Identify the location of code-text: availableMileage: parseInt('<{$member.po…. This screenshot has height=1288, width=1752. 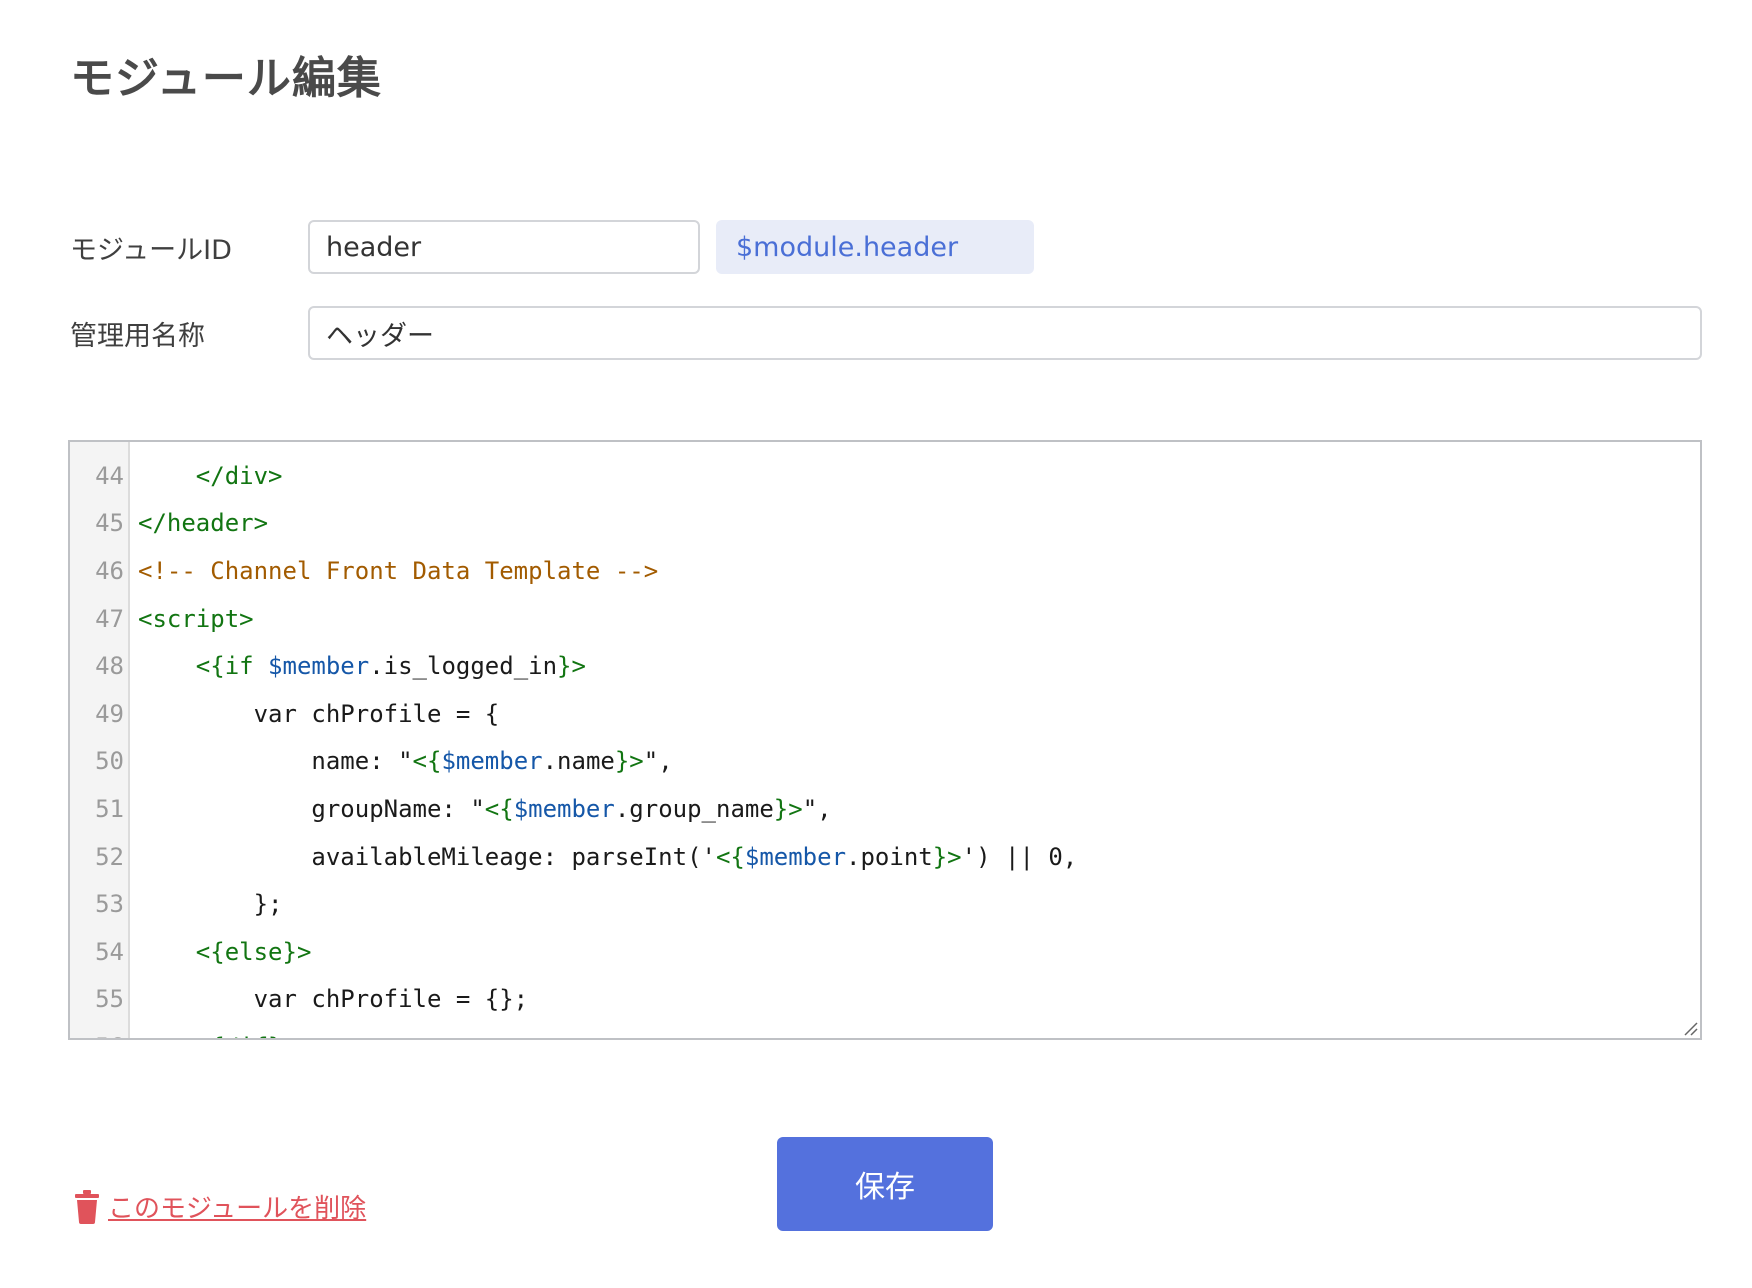
(603, 857).